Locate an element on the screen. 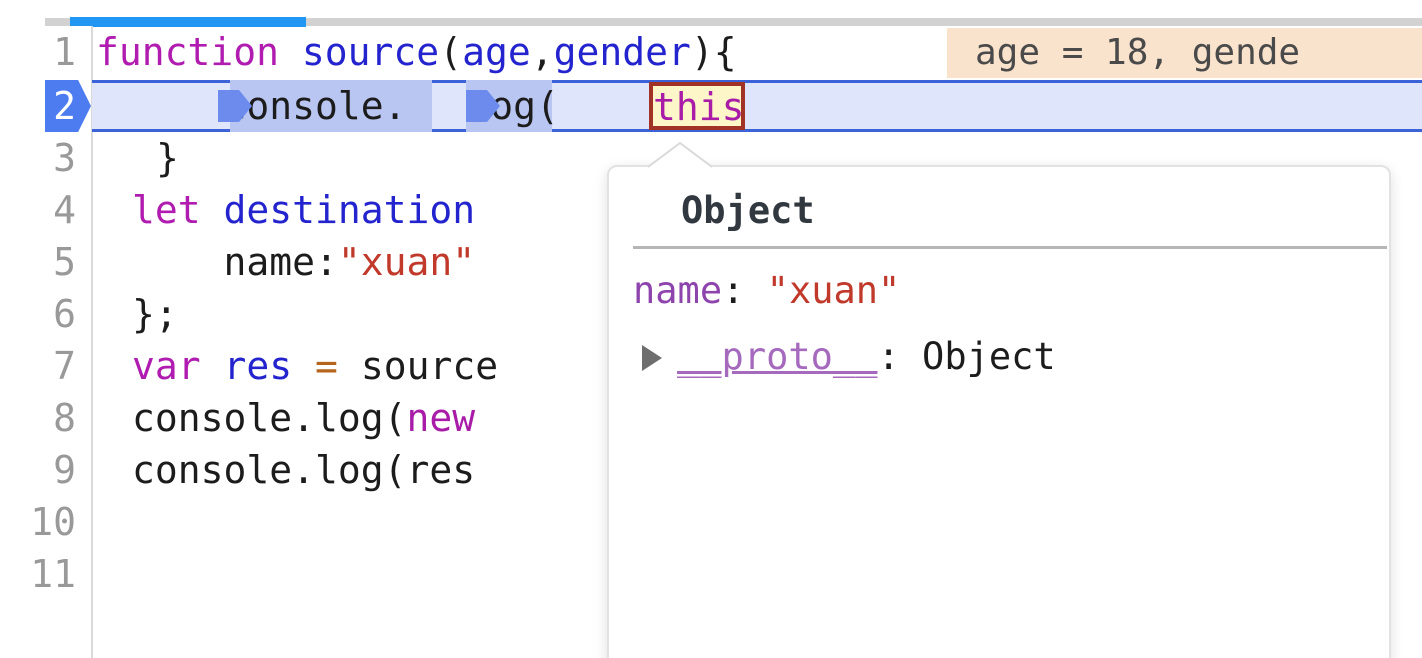 The height and width of the screenshot is (658, 1422). token-function-name: source is located at coordinates (370, 52).